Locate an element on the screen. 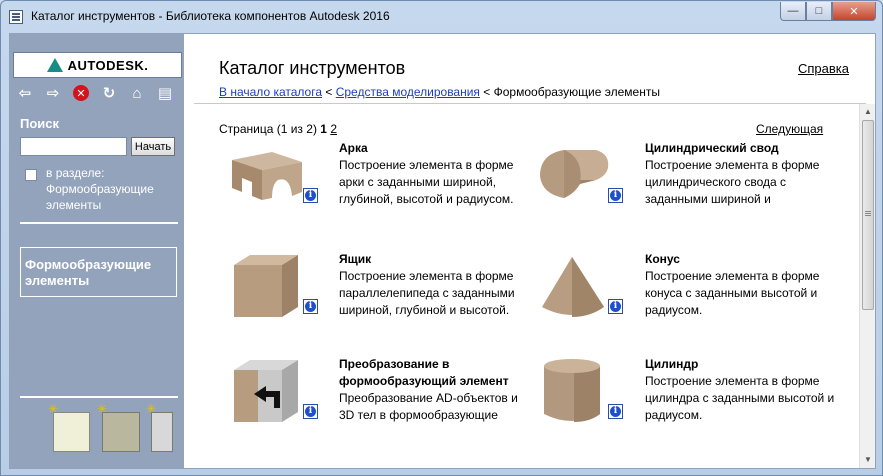 The image size is (883, 476). pager: Страница (1 из 2) 1 2 is located at coordinates (278, 129).